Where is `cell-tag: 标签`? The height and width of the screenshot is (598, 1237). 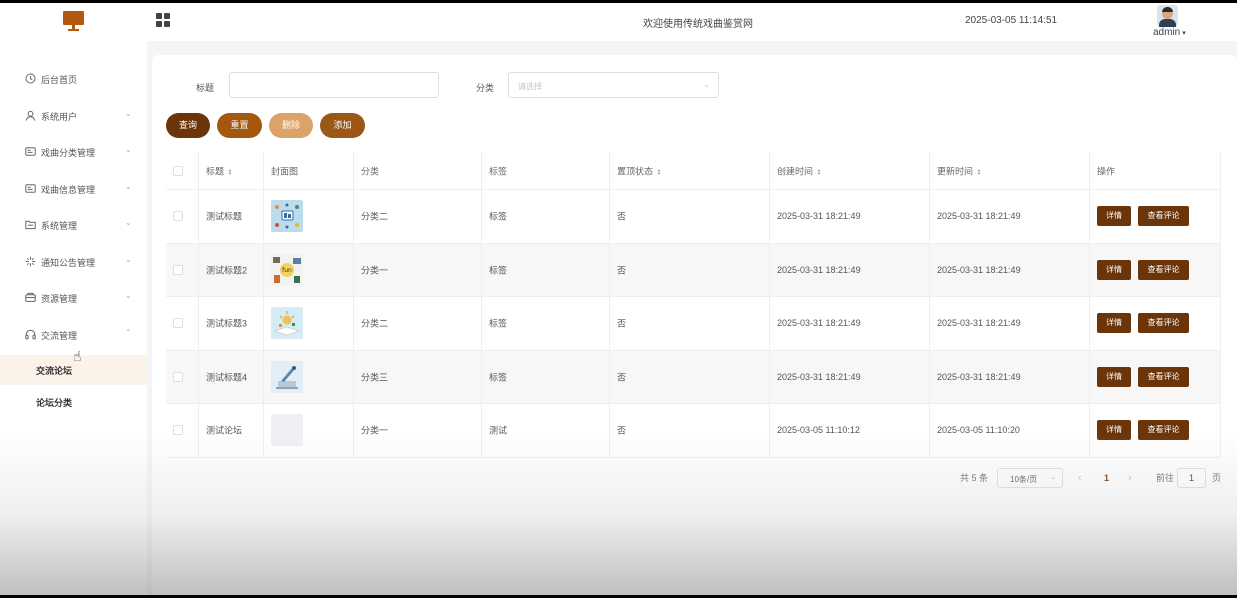
cell-tag: 标签 is located at coordinates (498, 216).